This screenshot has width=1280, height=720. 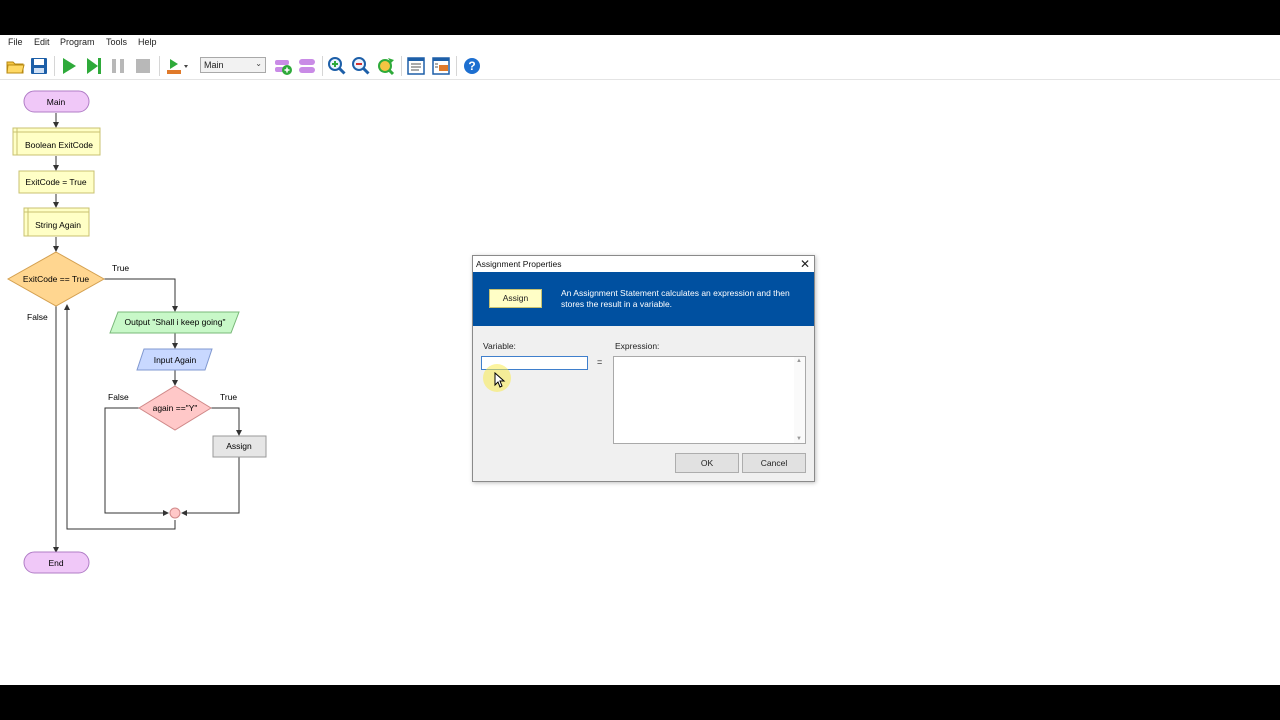 What do you see at coordinates (600, 362) in the screenshot?
I see `equals-sign: =` at bounding box center [600, 362].